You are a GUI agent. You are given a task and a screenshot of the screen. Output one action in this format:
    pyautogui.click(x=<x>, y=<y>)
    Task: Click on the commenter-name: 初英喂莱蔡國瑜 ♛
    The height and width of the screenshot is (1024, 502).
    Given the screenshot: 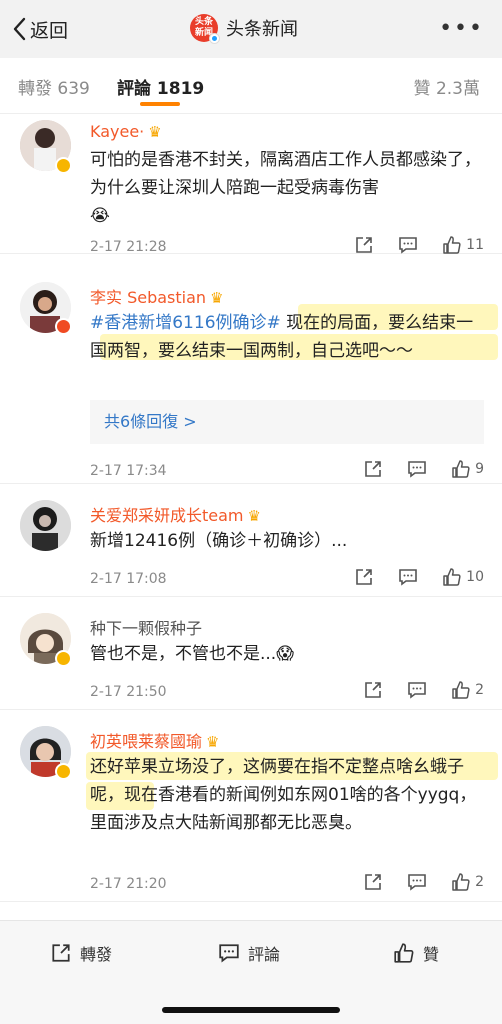 What is the action you would take?
    pyautogui.click(x=154, y=740)
    